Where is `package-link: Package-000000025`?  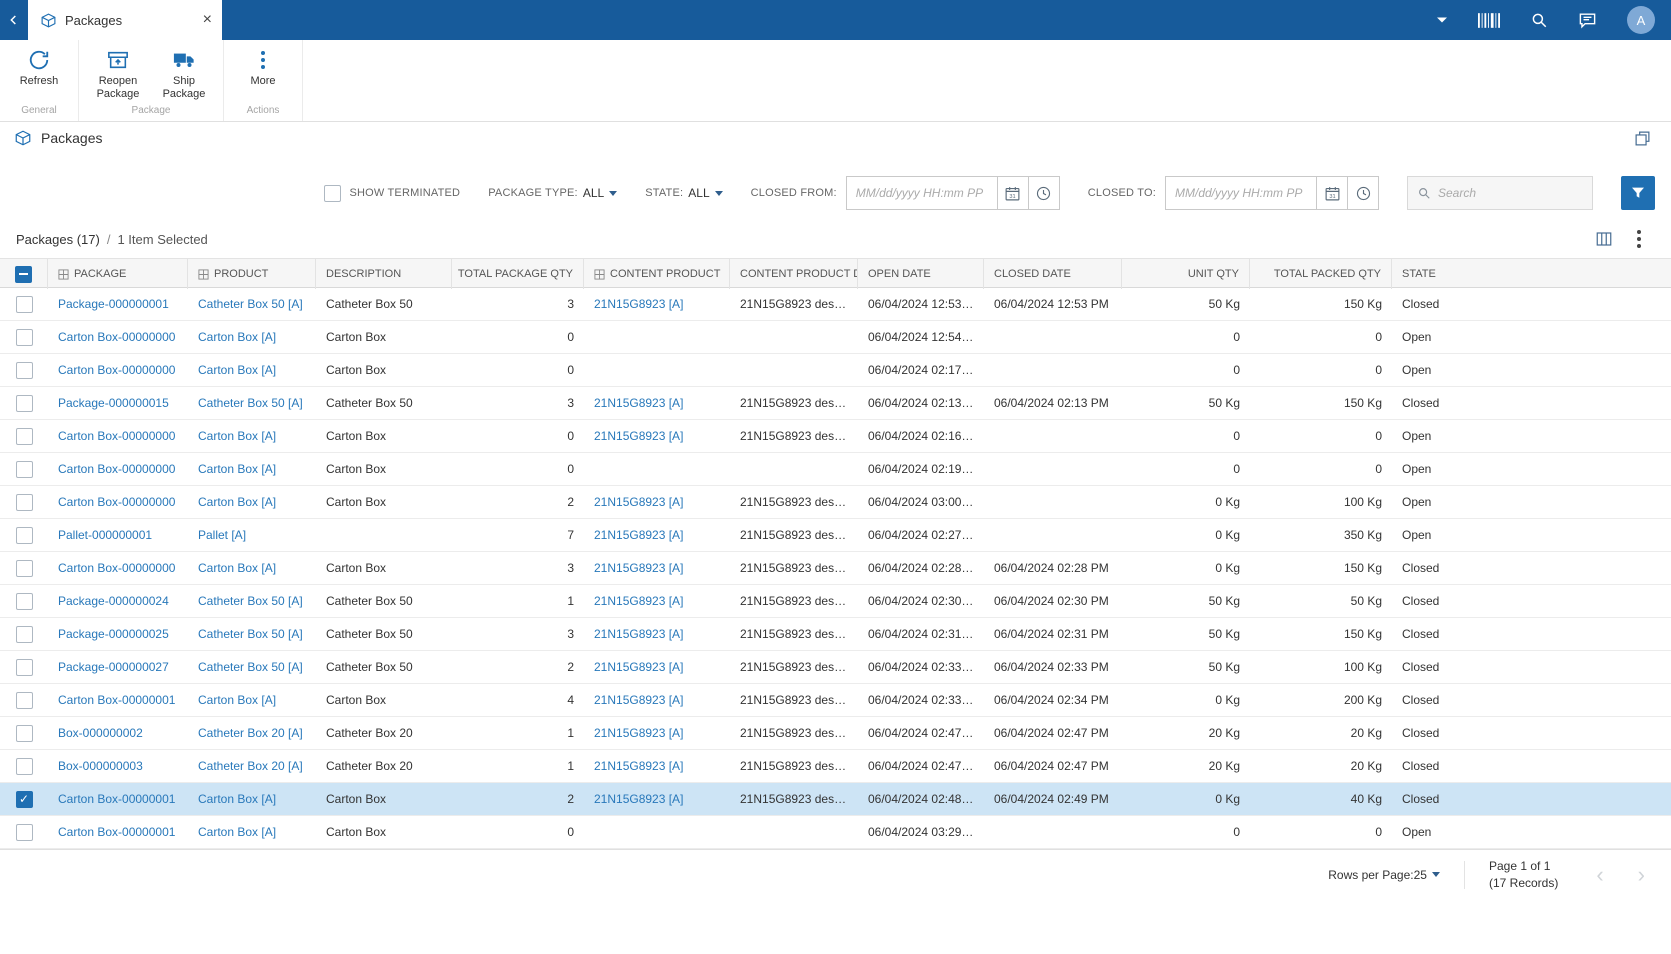
package-link: Package-000000025 is located at coordinates (113, 634).